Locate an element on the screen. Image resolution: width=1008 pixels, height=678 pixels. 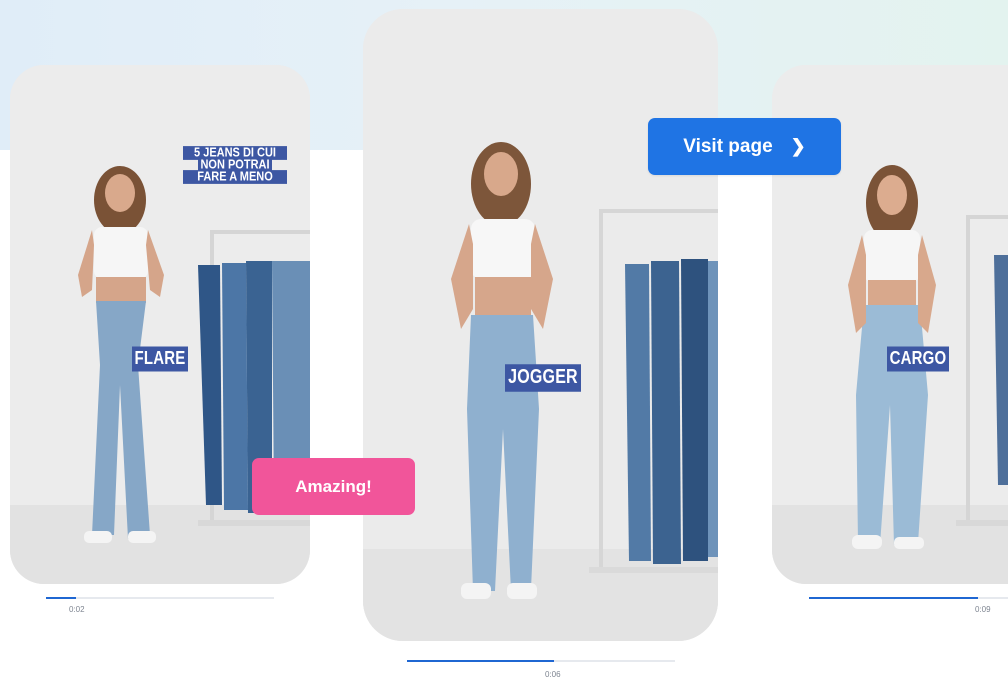
amazing-reaction-button: Amazing! is located at coordinates (333, 486).